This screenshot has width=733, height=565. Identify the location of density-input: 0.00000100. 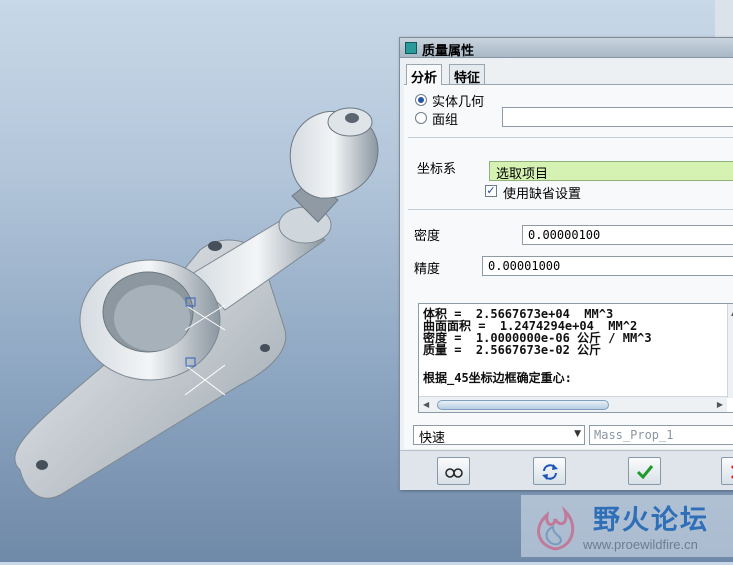
(627, 235).